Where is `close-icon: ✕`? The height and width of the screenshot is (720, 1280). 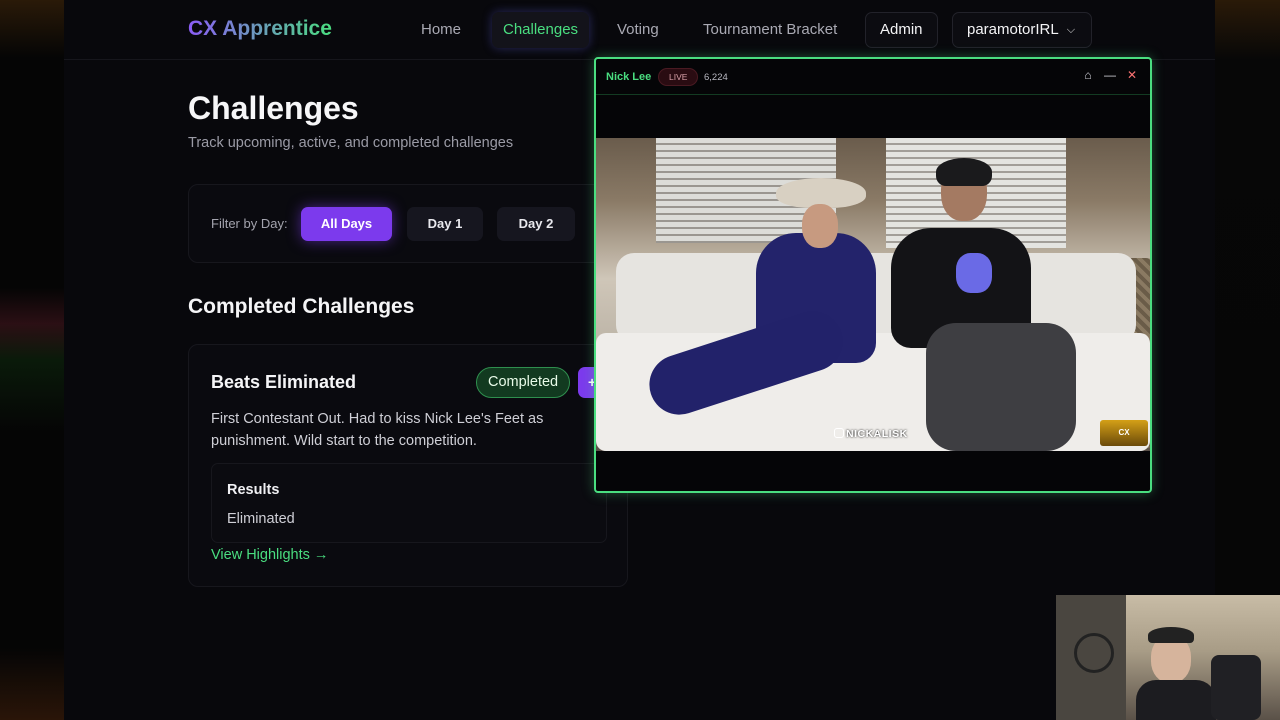 close-icon: ✕ is located at coordinates (1132, 75).